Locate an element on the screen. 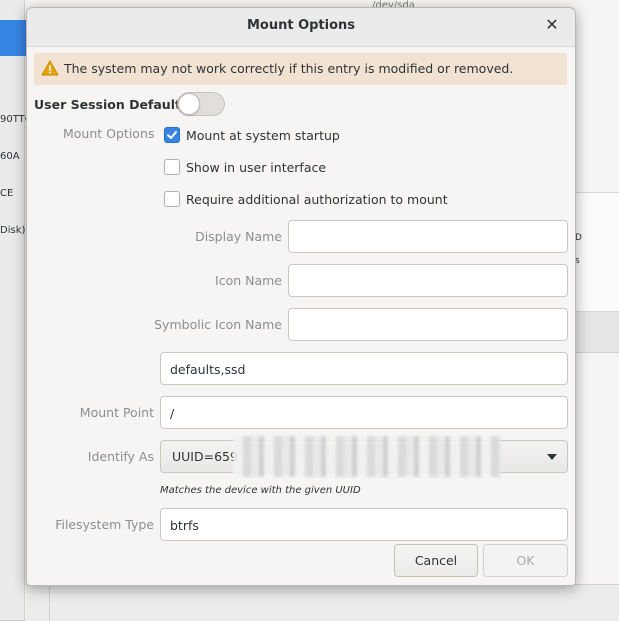 The height and width of the screenshot is (621, 619). background-band is located at coordinates (597, 332).